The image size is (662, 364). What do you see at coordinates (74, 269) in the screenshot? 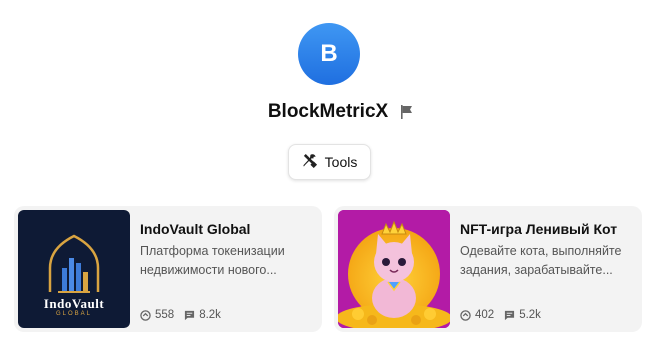
I see `indovault-logo: IndoVault GLOBAL` at bounding box center [74, 269].